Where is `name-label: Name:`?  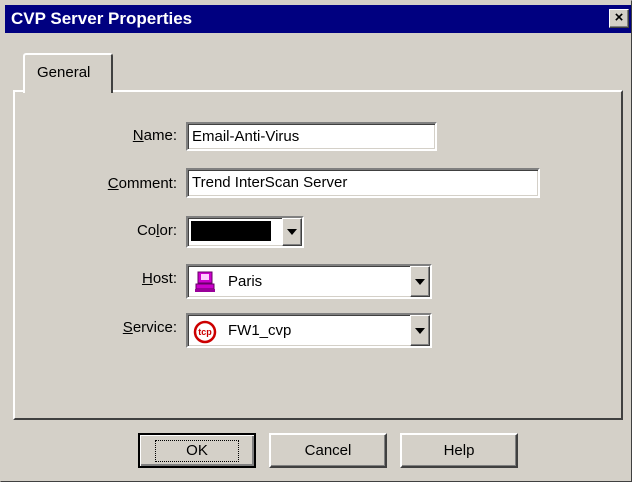 name-label: Name: is located at coordinates (154, 135).